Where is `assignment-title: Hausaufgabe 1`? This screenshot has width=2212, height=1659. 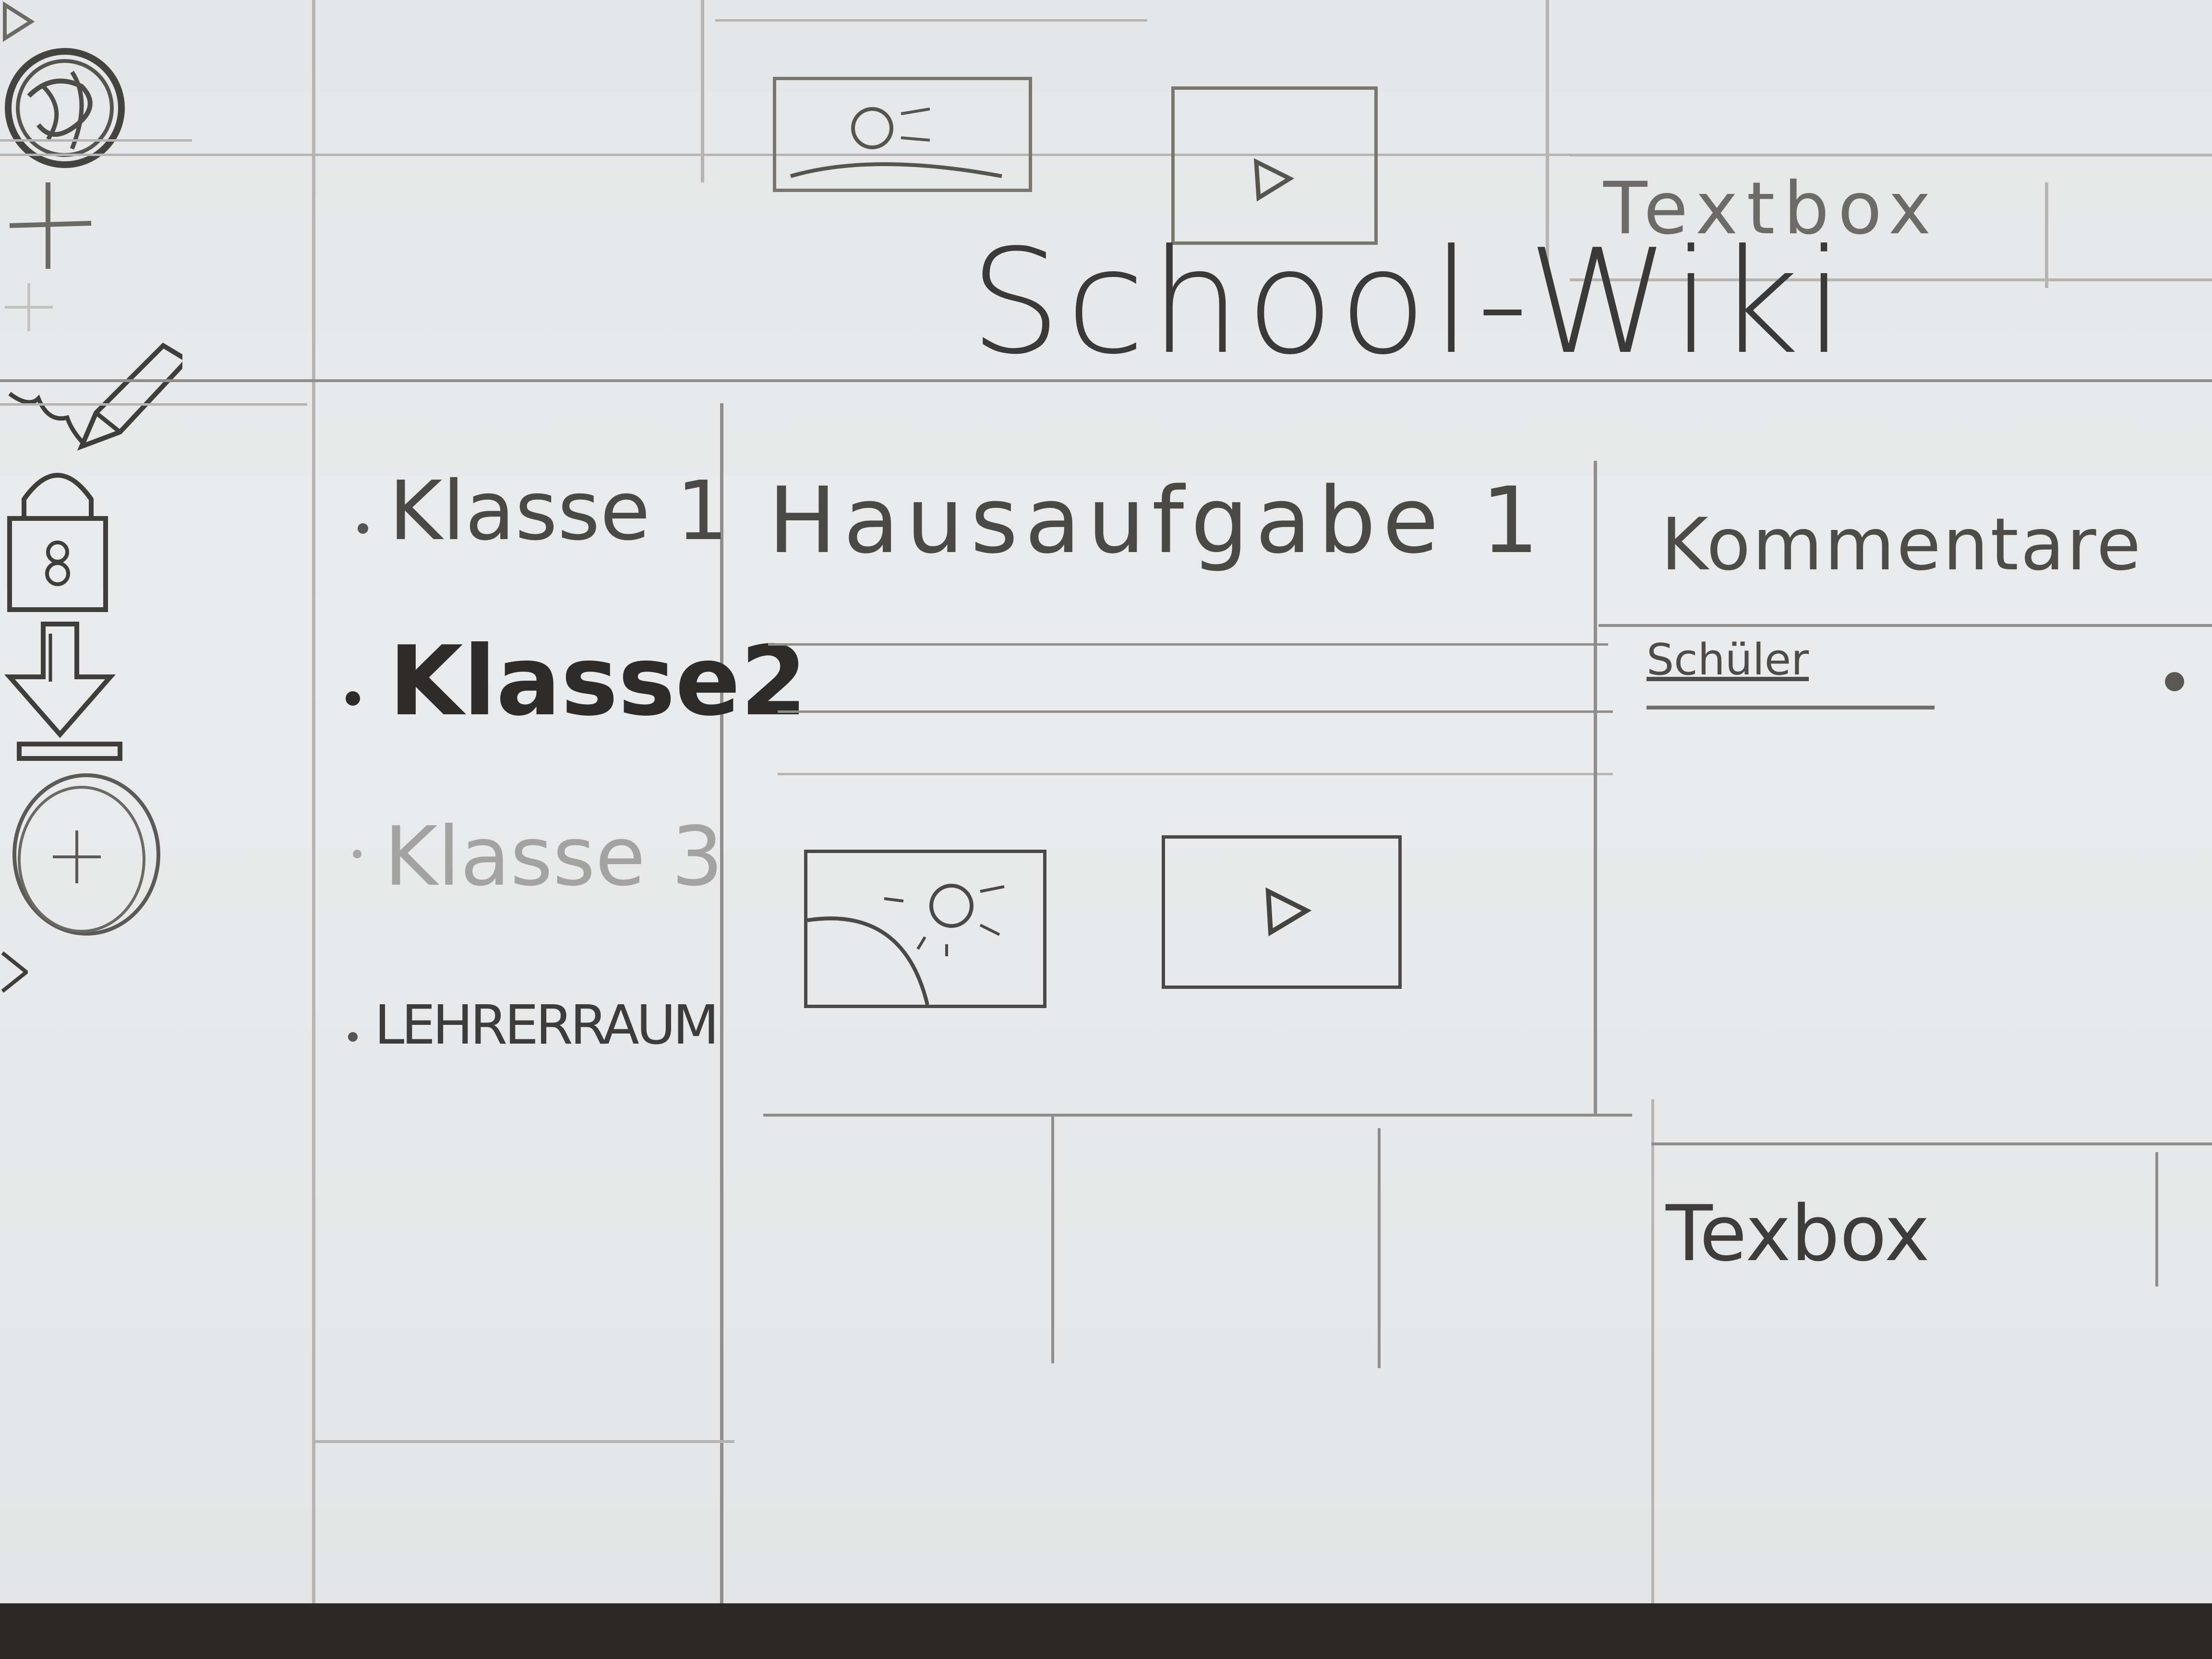
assignment-title: Hausaufgabe 1 is located at coordinates (1157, 521).